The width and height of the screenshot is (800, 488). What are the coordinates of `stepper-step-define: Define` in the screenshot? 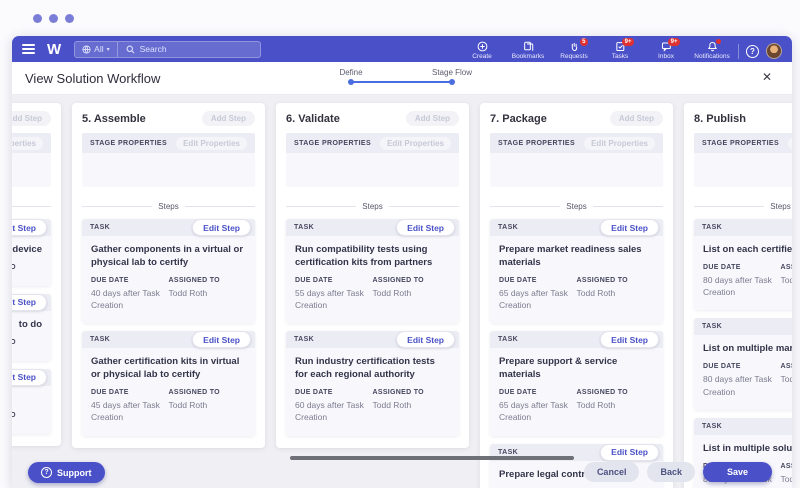 It's located at (351, 72).